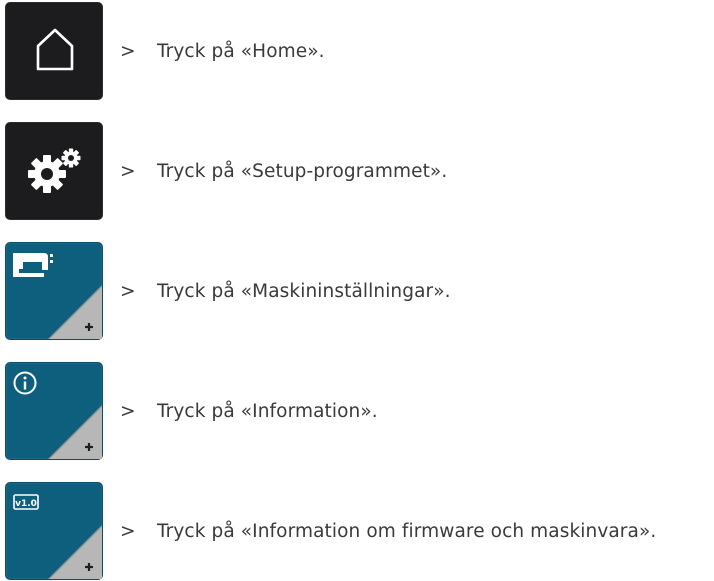 The width and height of the screenshot is (714, 581). I want to click on sewing-machine-icon, so click(57, 296).